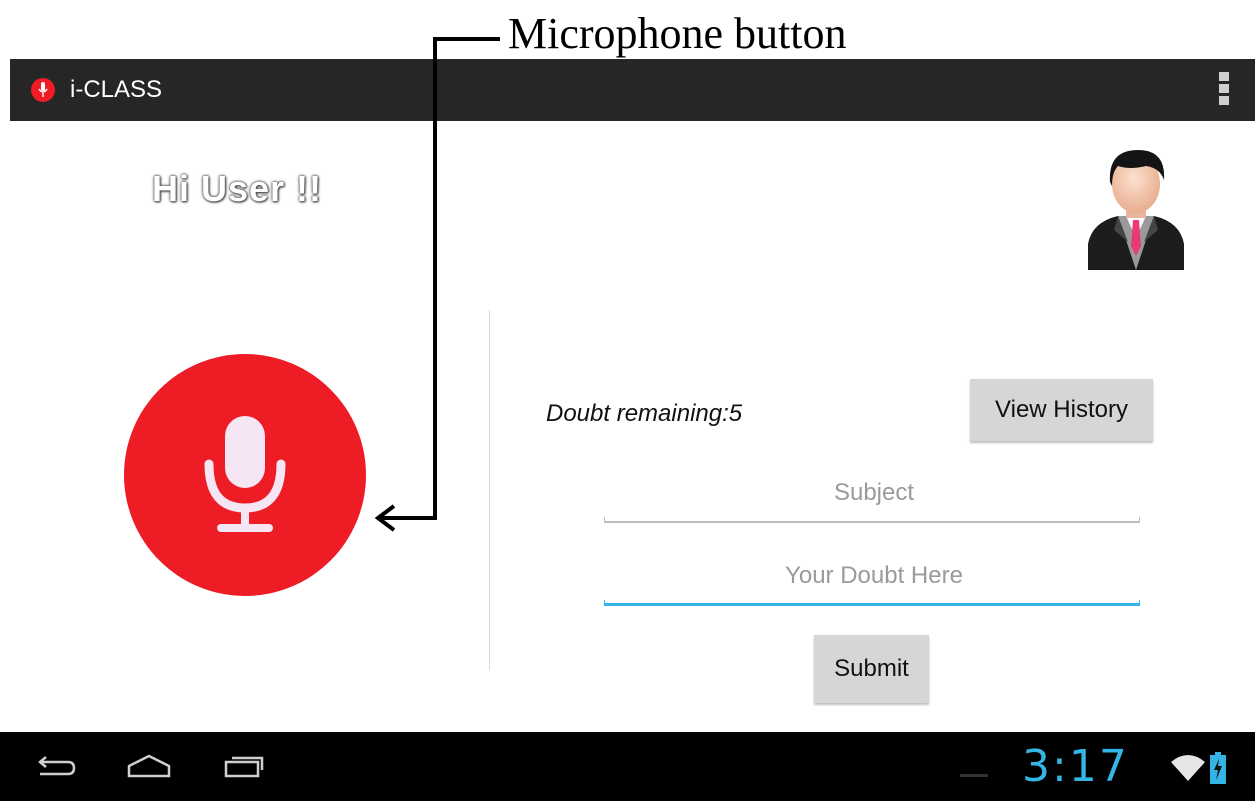 This screenshot has width=1255, height=801. What do you see at coordinates (1188, 768) in the screenshot?
I see `wifi-icon` at bounding box center [1188, 768].